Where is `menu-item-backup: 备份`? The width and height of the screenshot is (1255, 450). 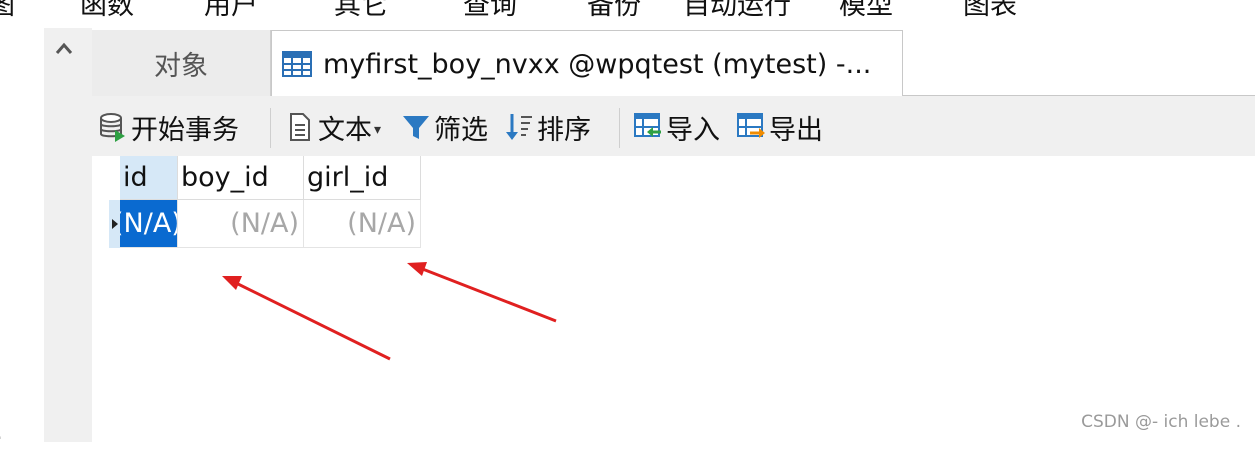
menu-item-backup: 备份 is located at coordinates (614, 12).